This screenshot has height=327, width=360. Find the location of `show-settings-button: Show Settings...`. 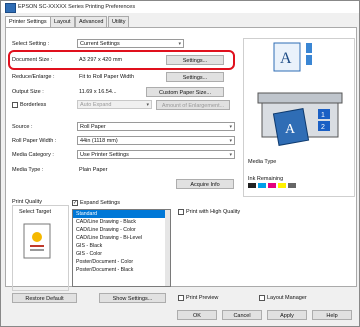

show-settings-button: Show Settings... is located at coordinates (132, 298).